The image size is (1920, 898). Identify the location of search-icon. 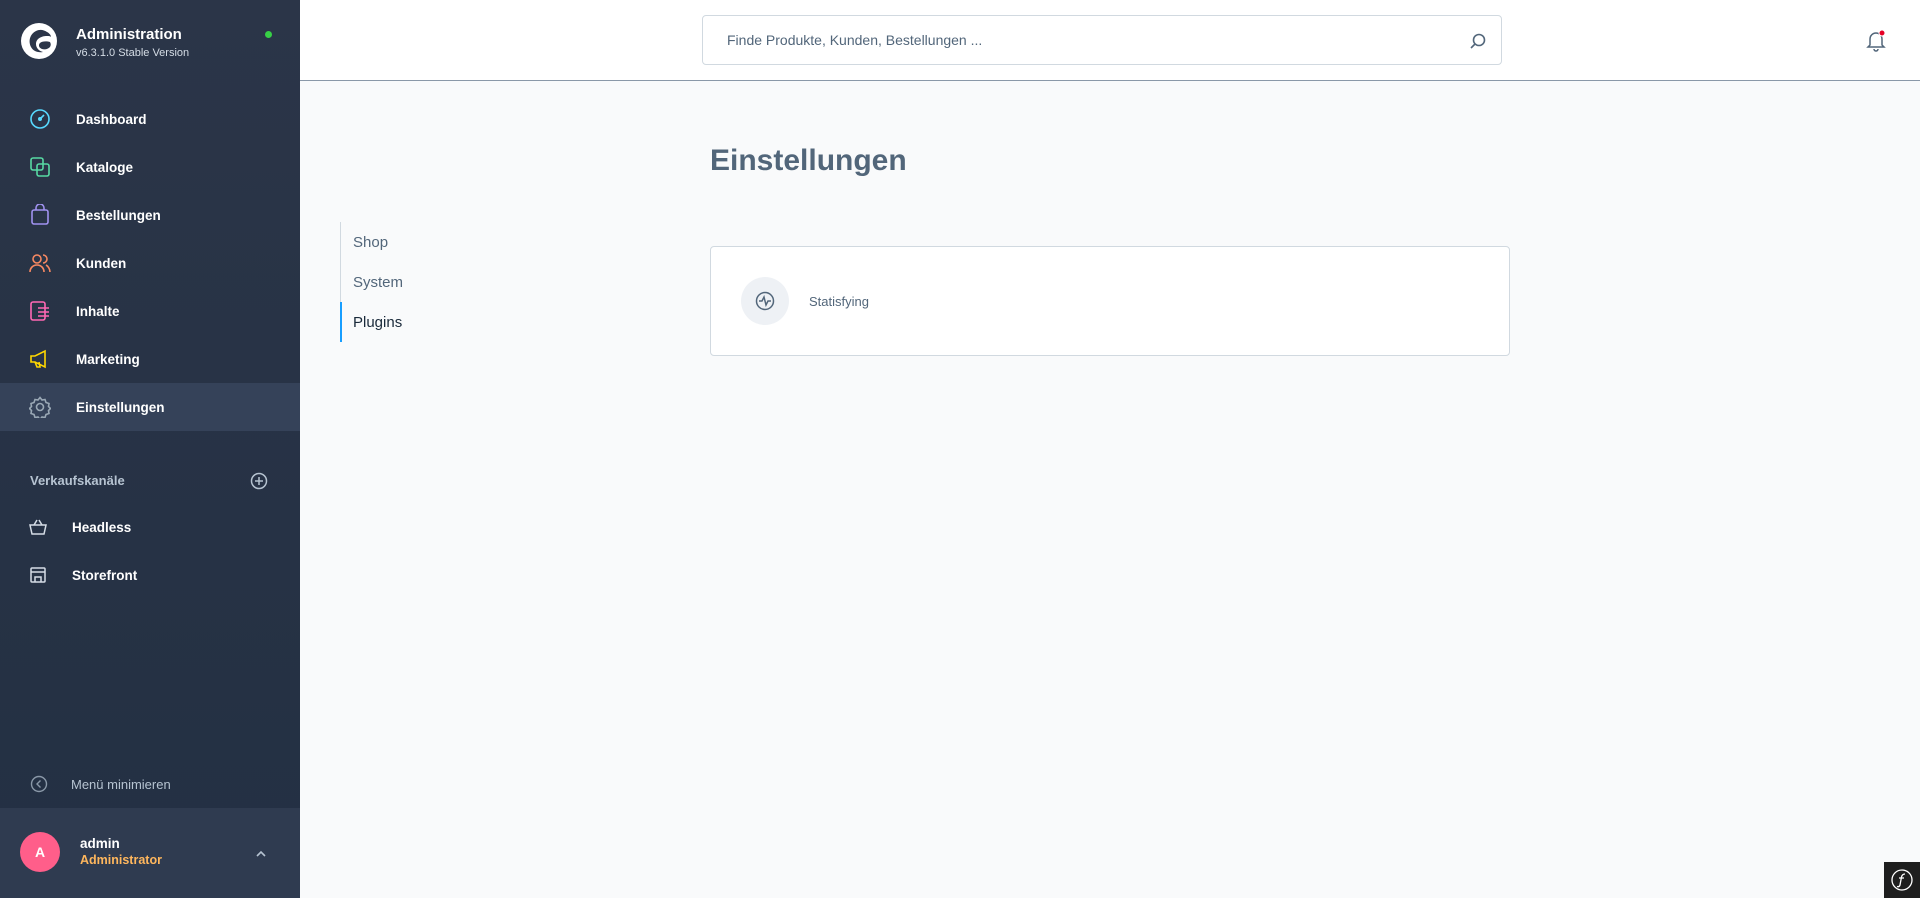
(1478, 41).